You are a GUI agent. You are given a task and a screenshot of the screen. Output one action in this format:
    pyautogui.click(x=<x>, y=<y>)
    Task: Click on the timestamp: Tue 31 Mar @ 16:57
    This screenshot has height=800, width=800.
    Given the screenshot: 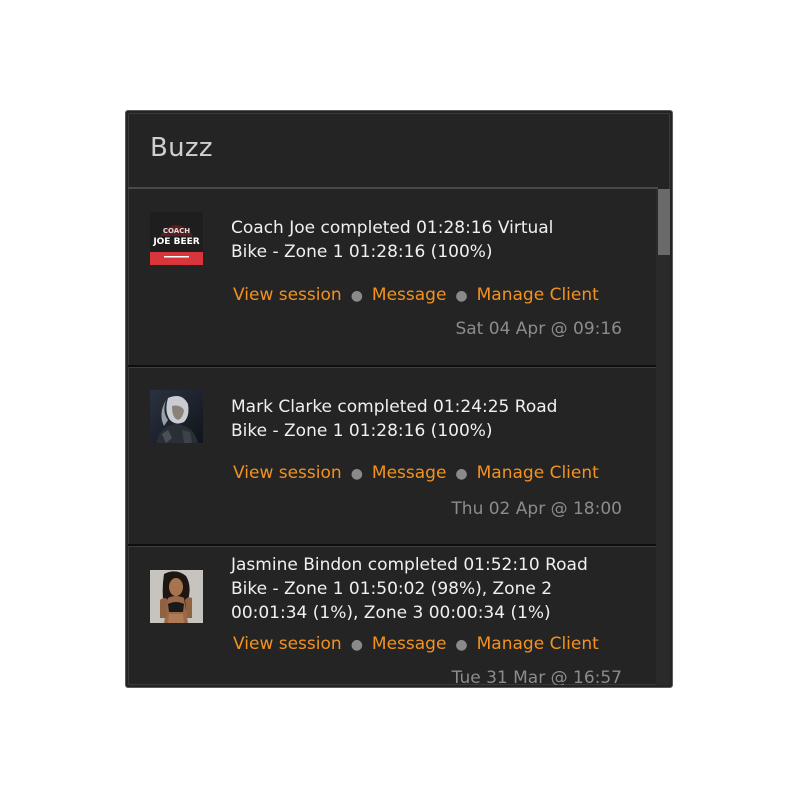 What is the action you would take?
    pyautogui.click(x=536, y=676)
    